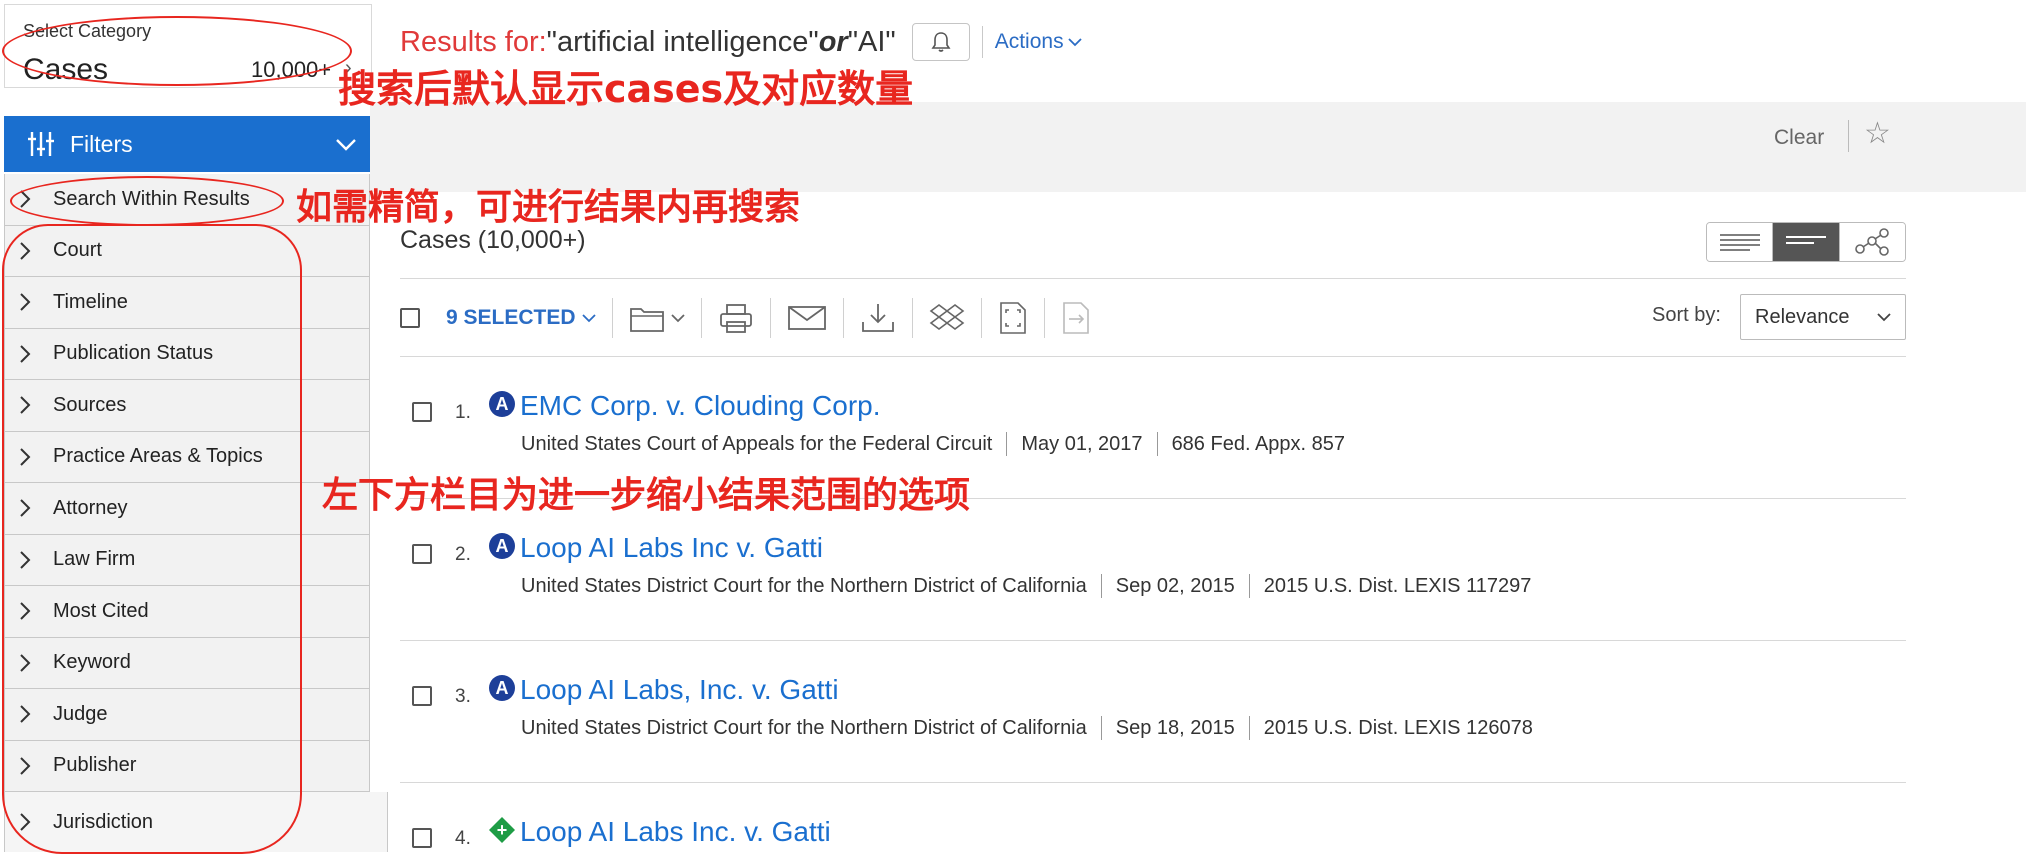 The height and width of the screenshot is (855, 2026). What do you see at coordinates (671, 548) in the screenshot?
I see `result-title-link: Loop AI Labs Inc v. Gatti` at bounding box center [671, 548].